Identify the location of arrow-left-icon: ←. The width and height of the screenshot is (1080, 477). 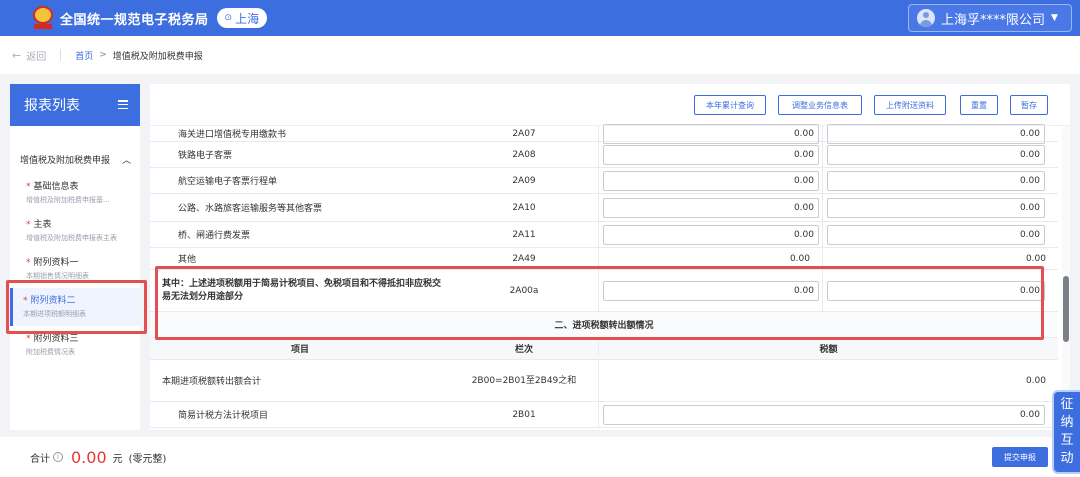
(17, 55).